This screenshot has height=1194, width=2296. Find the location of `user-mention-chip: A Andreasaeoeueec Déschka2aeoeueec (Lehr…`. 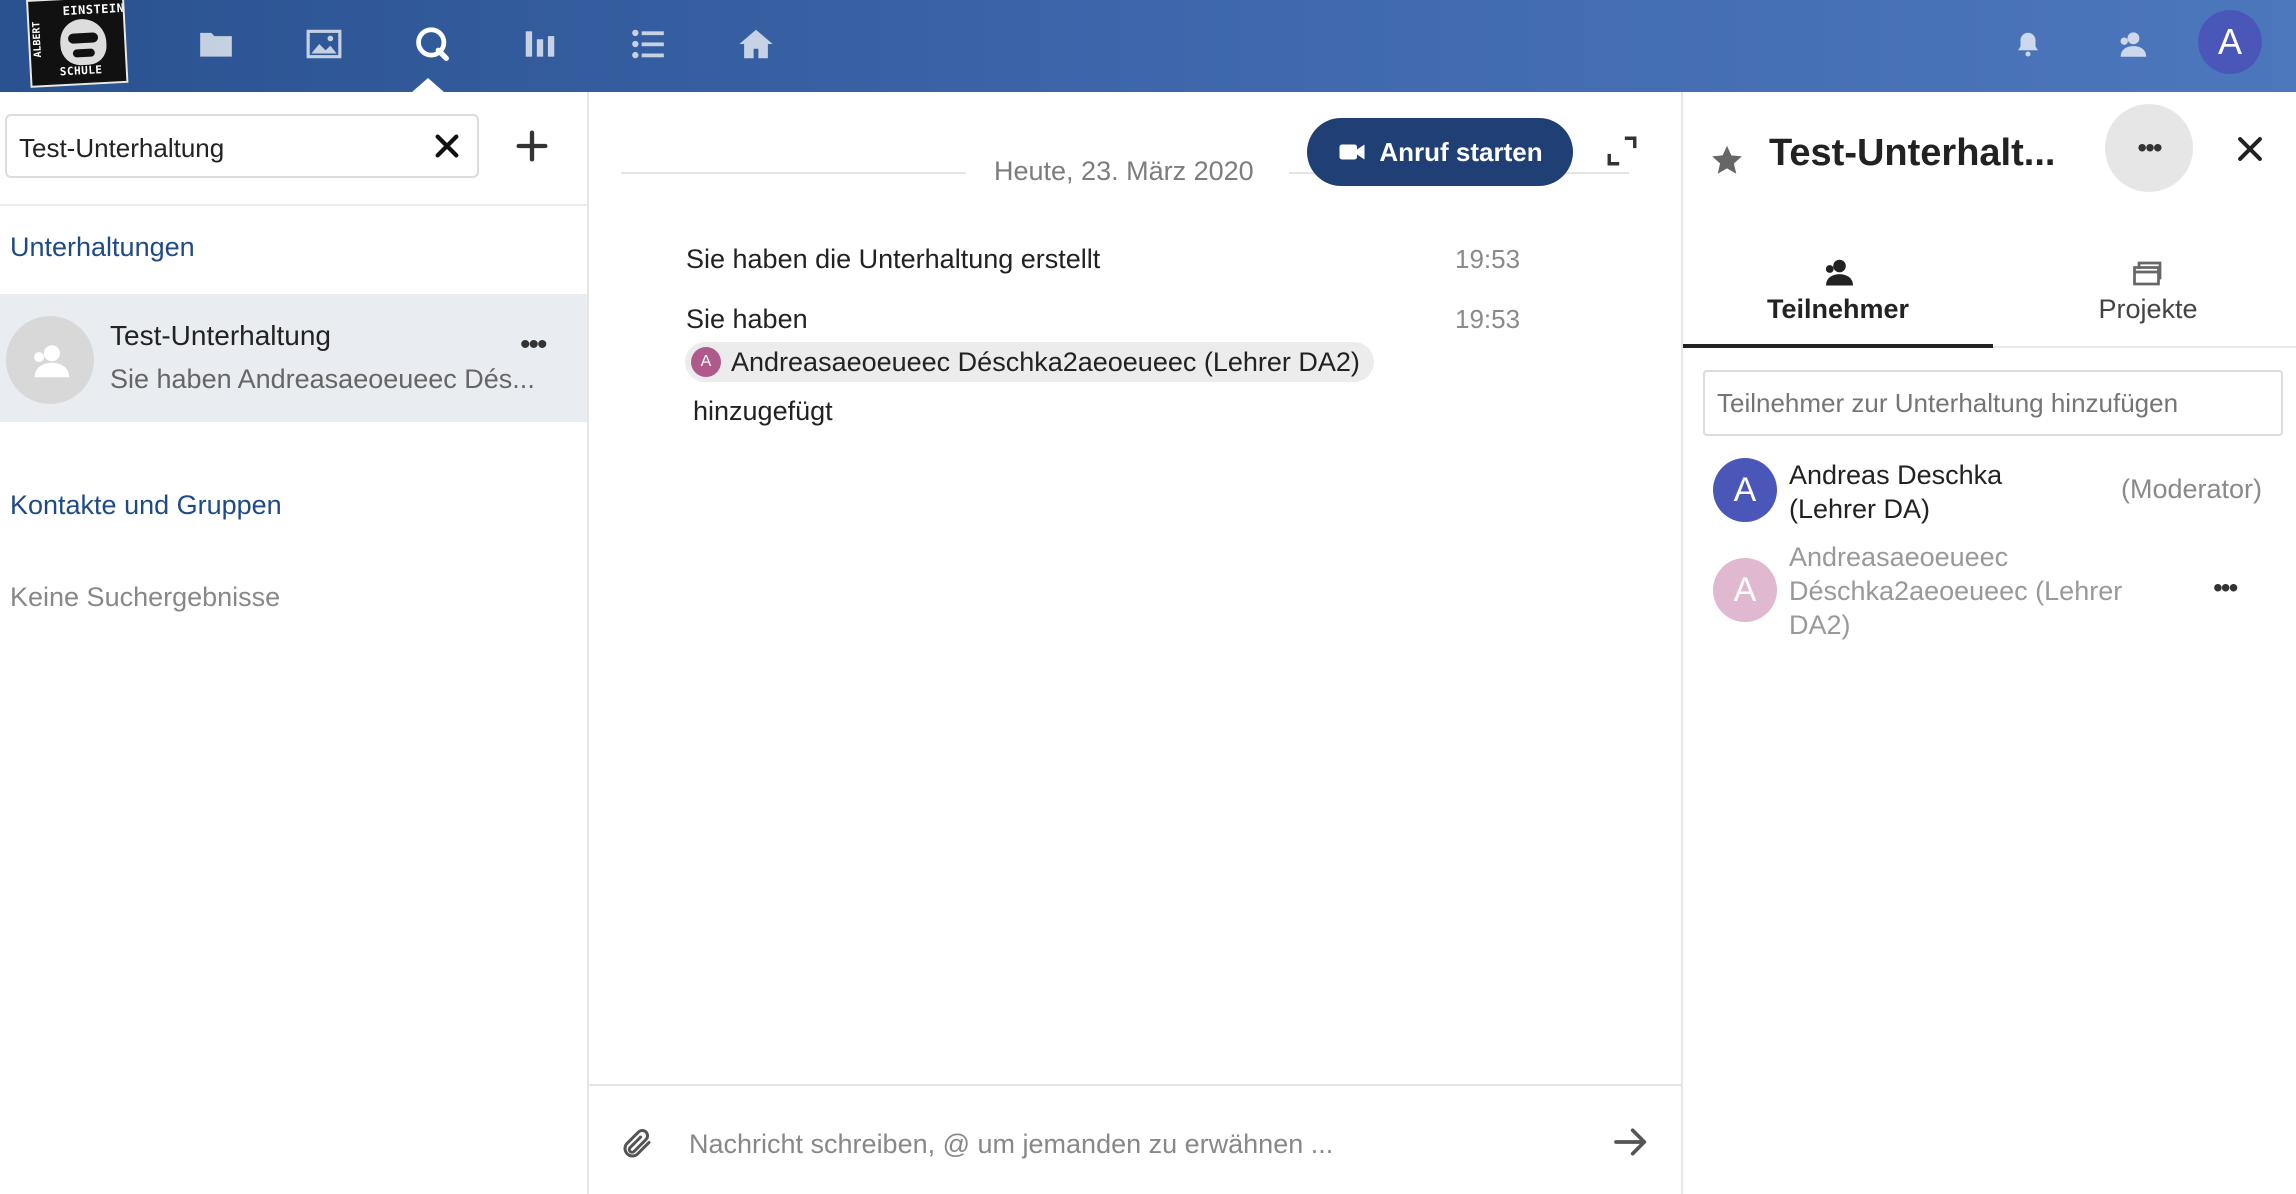

user-mention-chip: A Andreasaeoeueec Déschka2aeoeueec (Lehr… is located at coordinates (1029, 362).